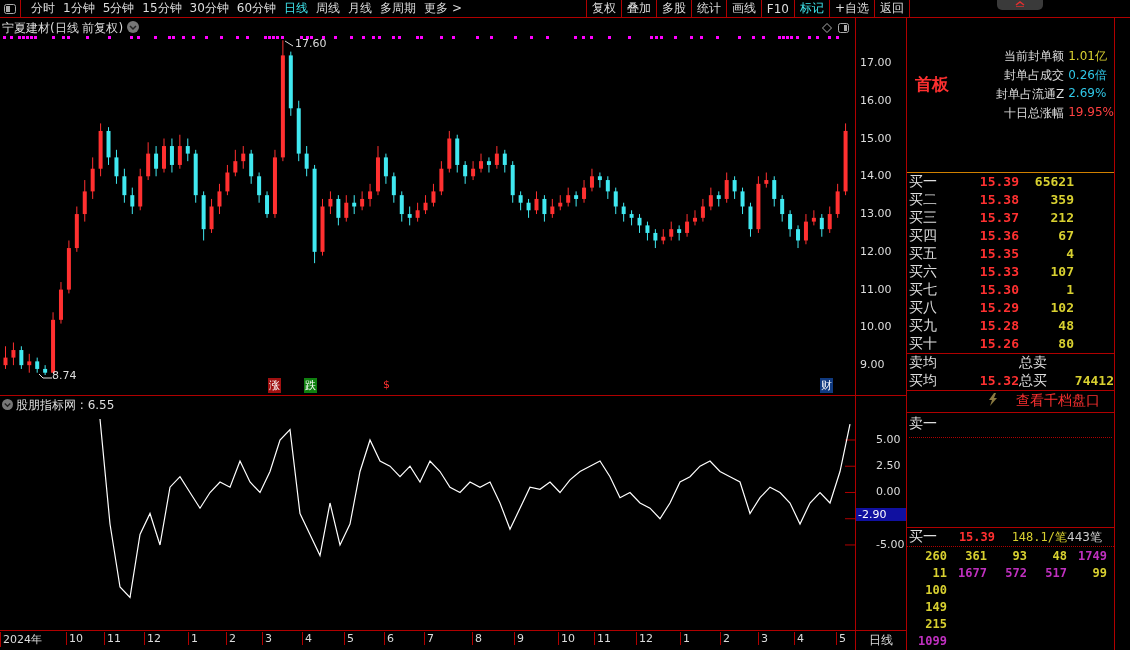 The width and height of the screenshot is (1130, 650). What do you see at coordinates (118, 8) in the screenshot?
I see `period-tab: 5分钟` at bounding box center [118, 8].